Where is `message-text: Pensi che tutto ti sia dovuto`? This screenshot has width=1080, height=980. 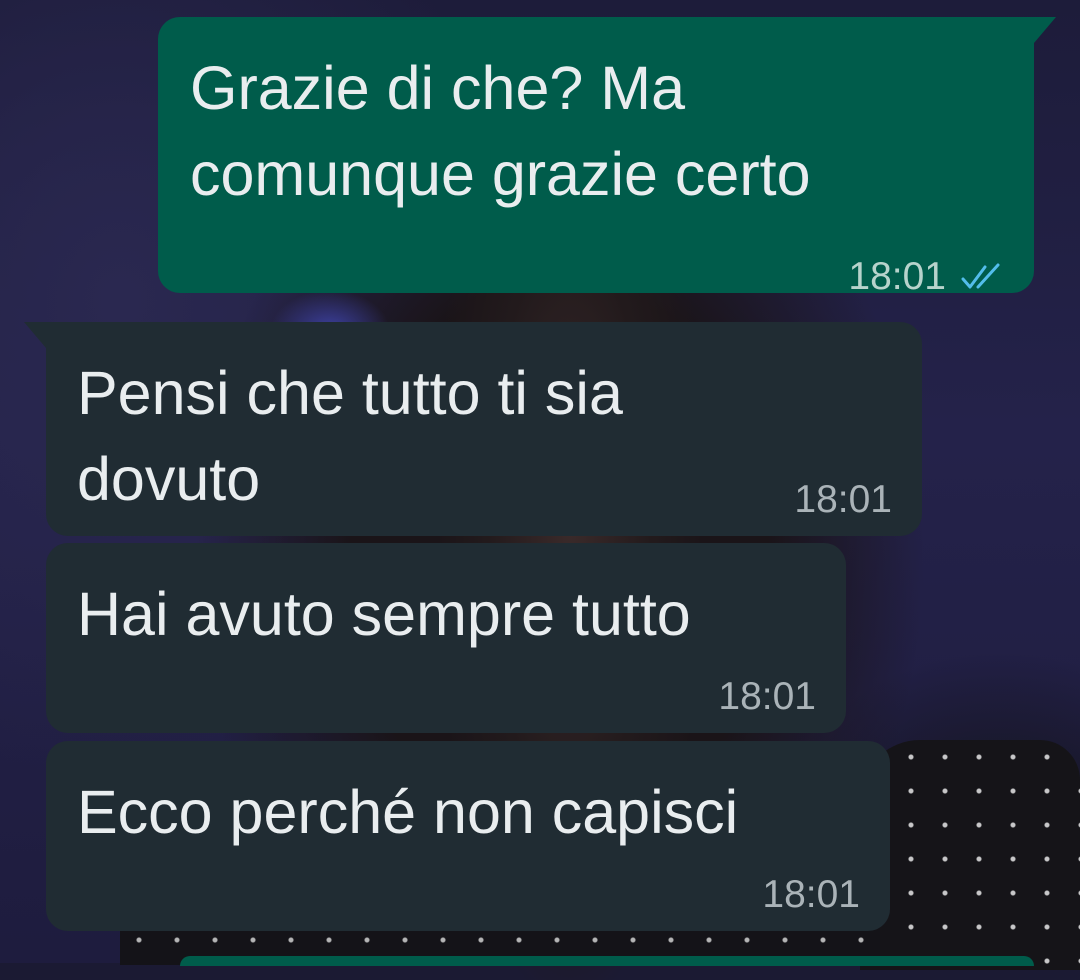 message-text: Pensi che tutto ti sia dovuto is located at coordinates (350, 436).